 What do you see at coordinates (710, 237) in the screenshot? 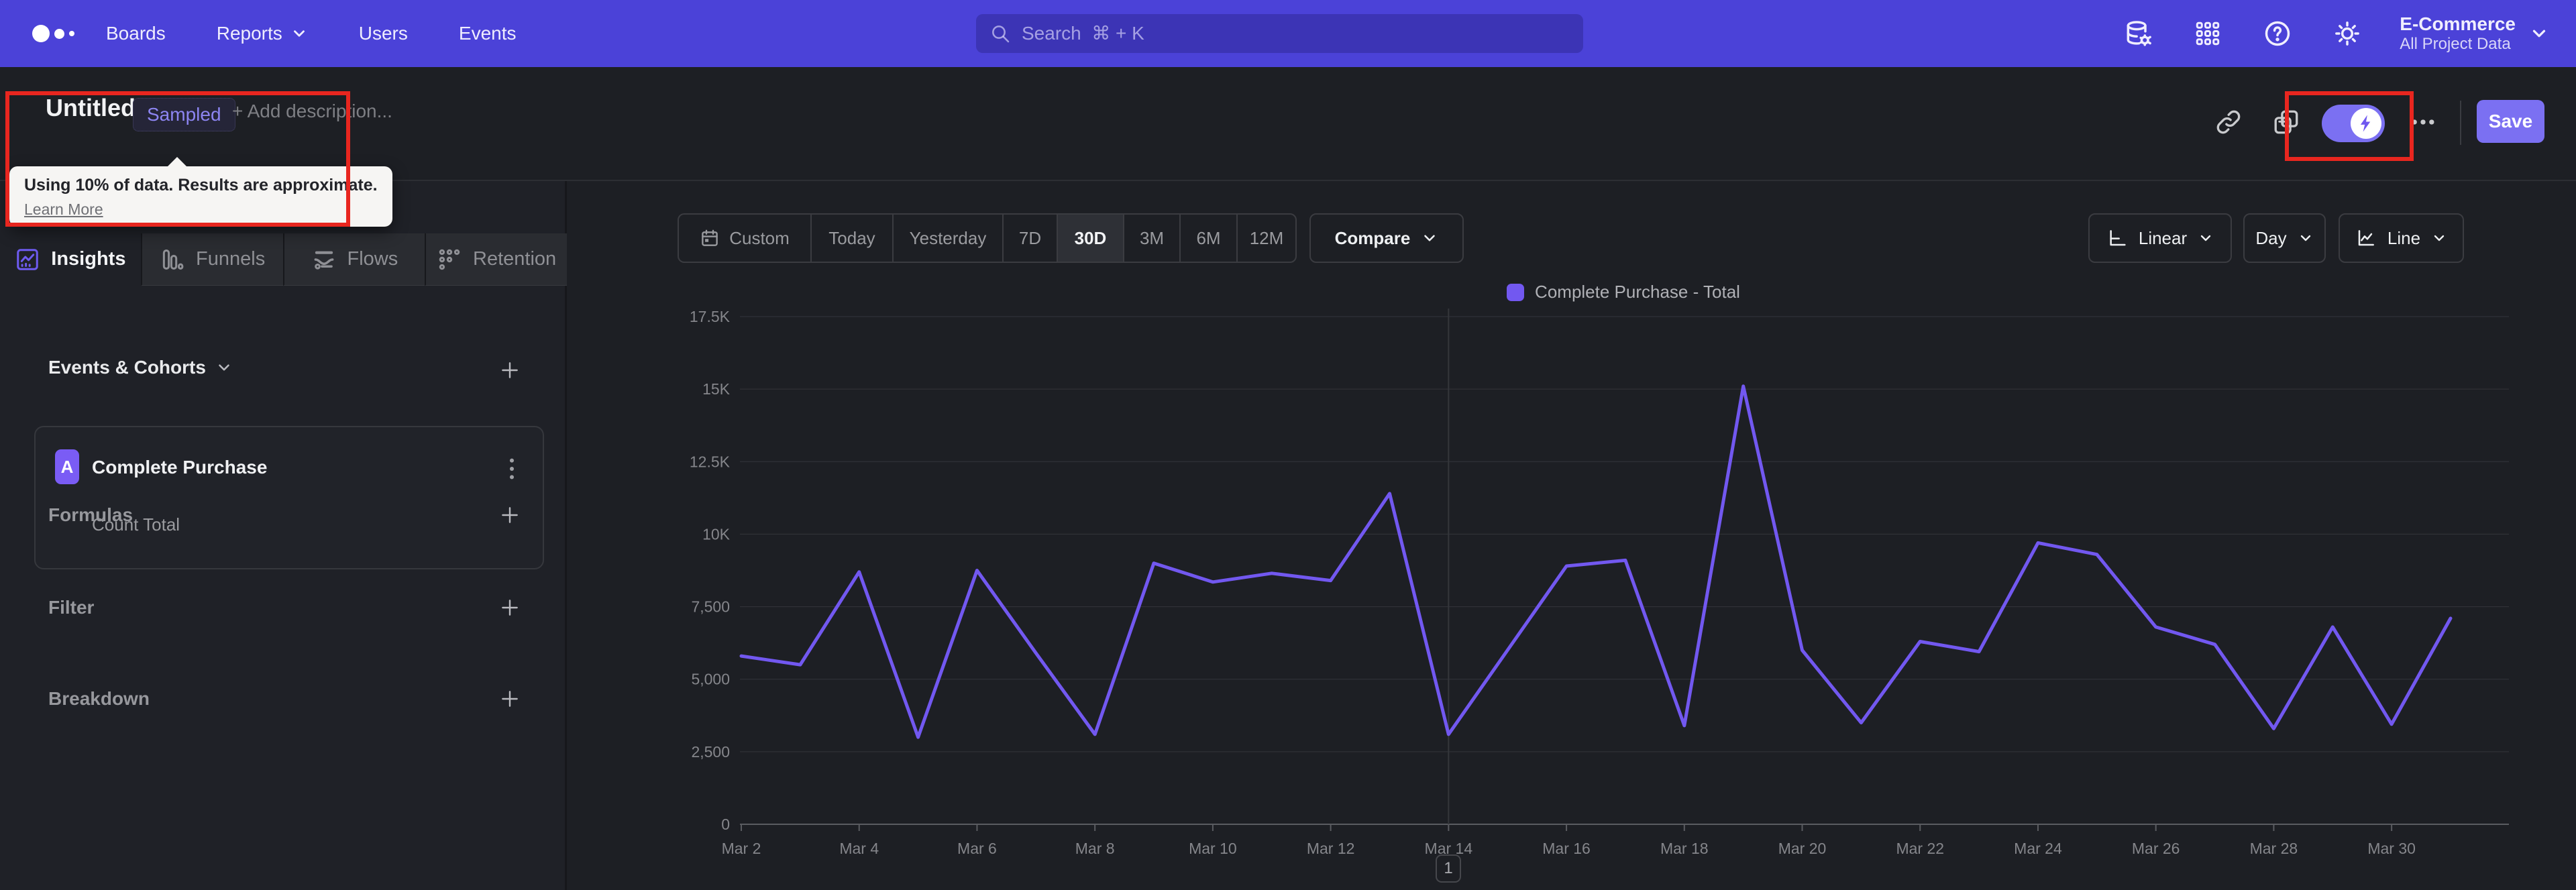
I see `calendar-icon` at bounding box center [710, 237].